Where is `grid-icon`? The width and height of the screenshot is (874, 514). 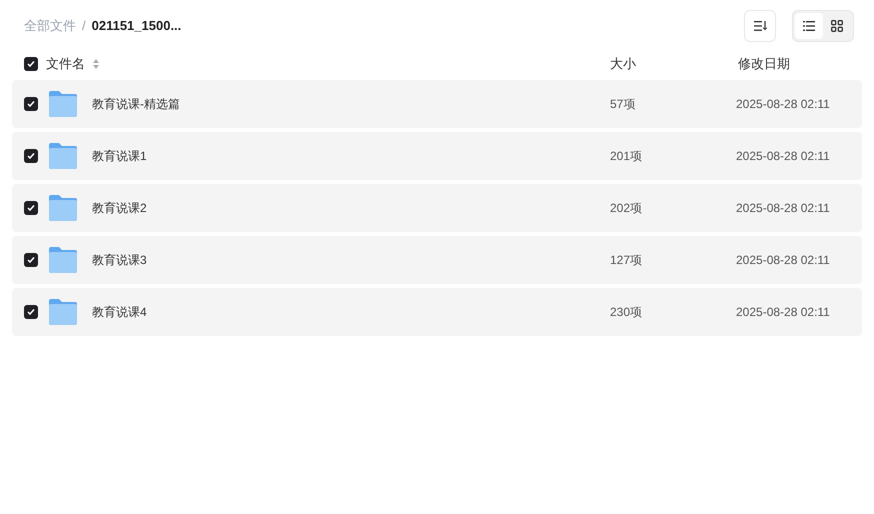 grid-icon is located at coordinates (837, 26).